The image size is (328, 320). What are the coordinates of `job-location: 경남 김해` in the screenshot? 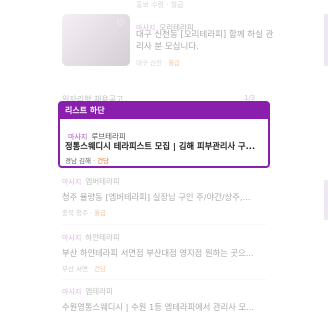 It's located at (78, 161).